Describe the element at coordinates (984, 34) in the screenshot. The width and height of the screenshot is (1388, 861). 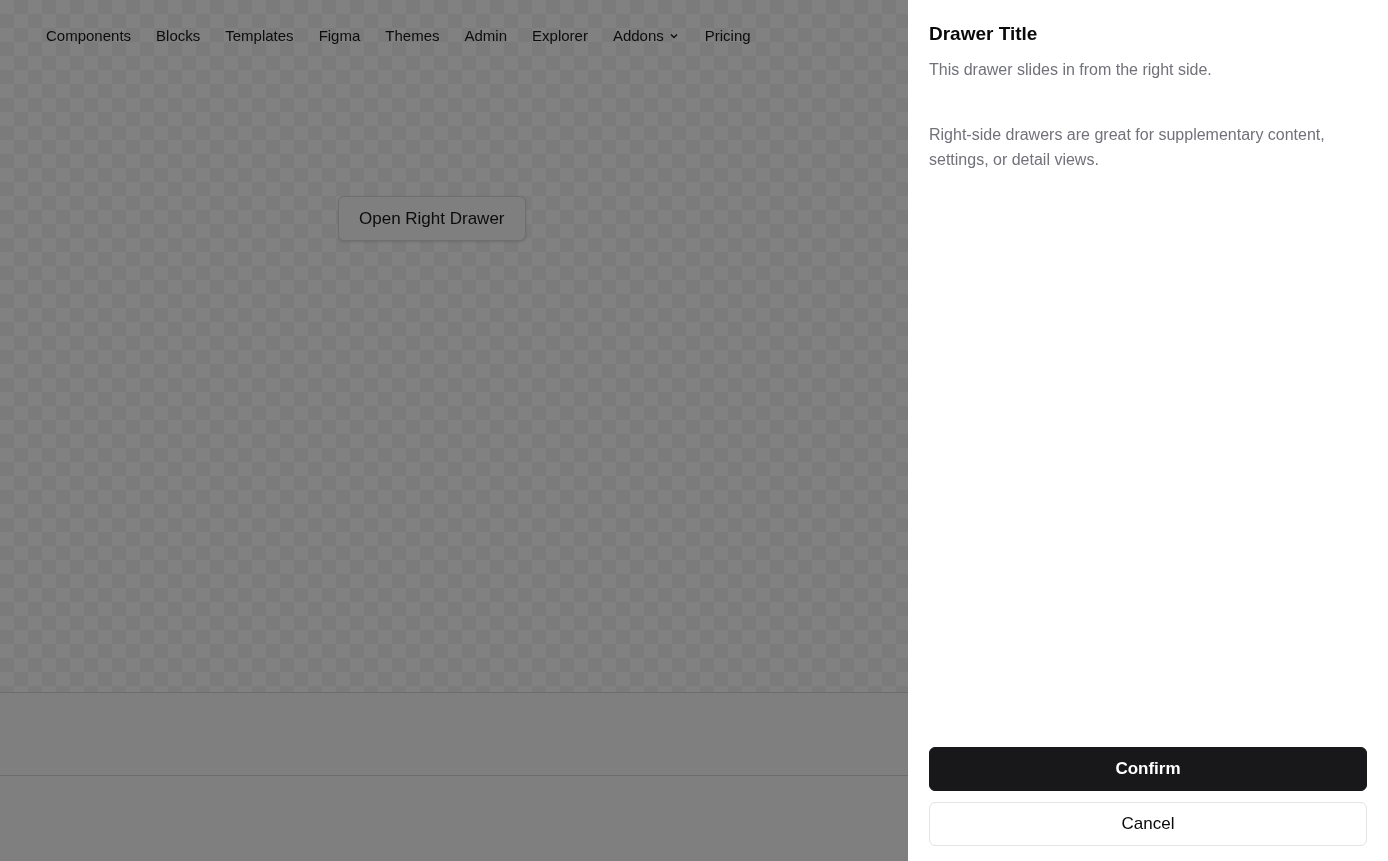
I see `drawer-title: Drawer Title` at that location.